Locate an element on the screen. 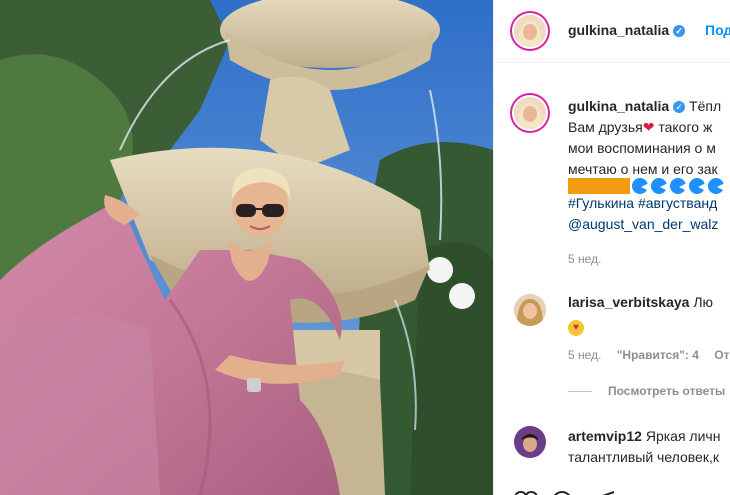  post-actions is located at coordinates (612, 491).